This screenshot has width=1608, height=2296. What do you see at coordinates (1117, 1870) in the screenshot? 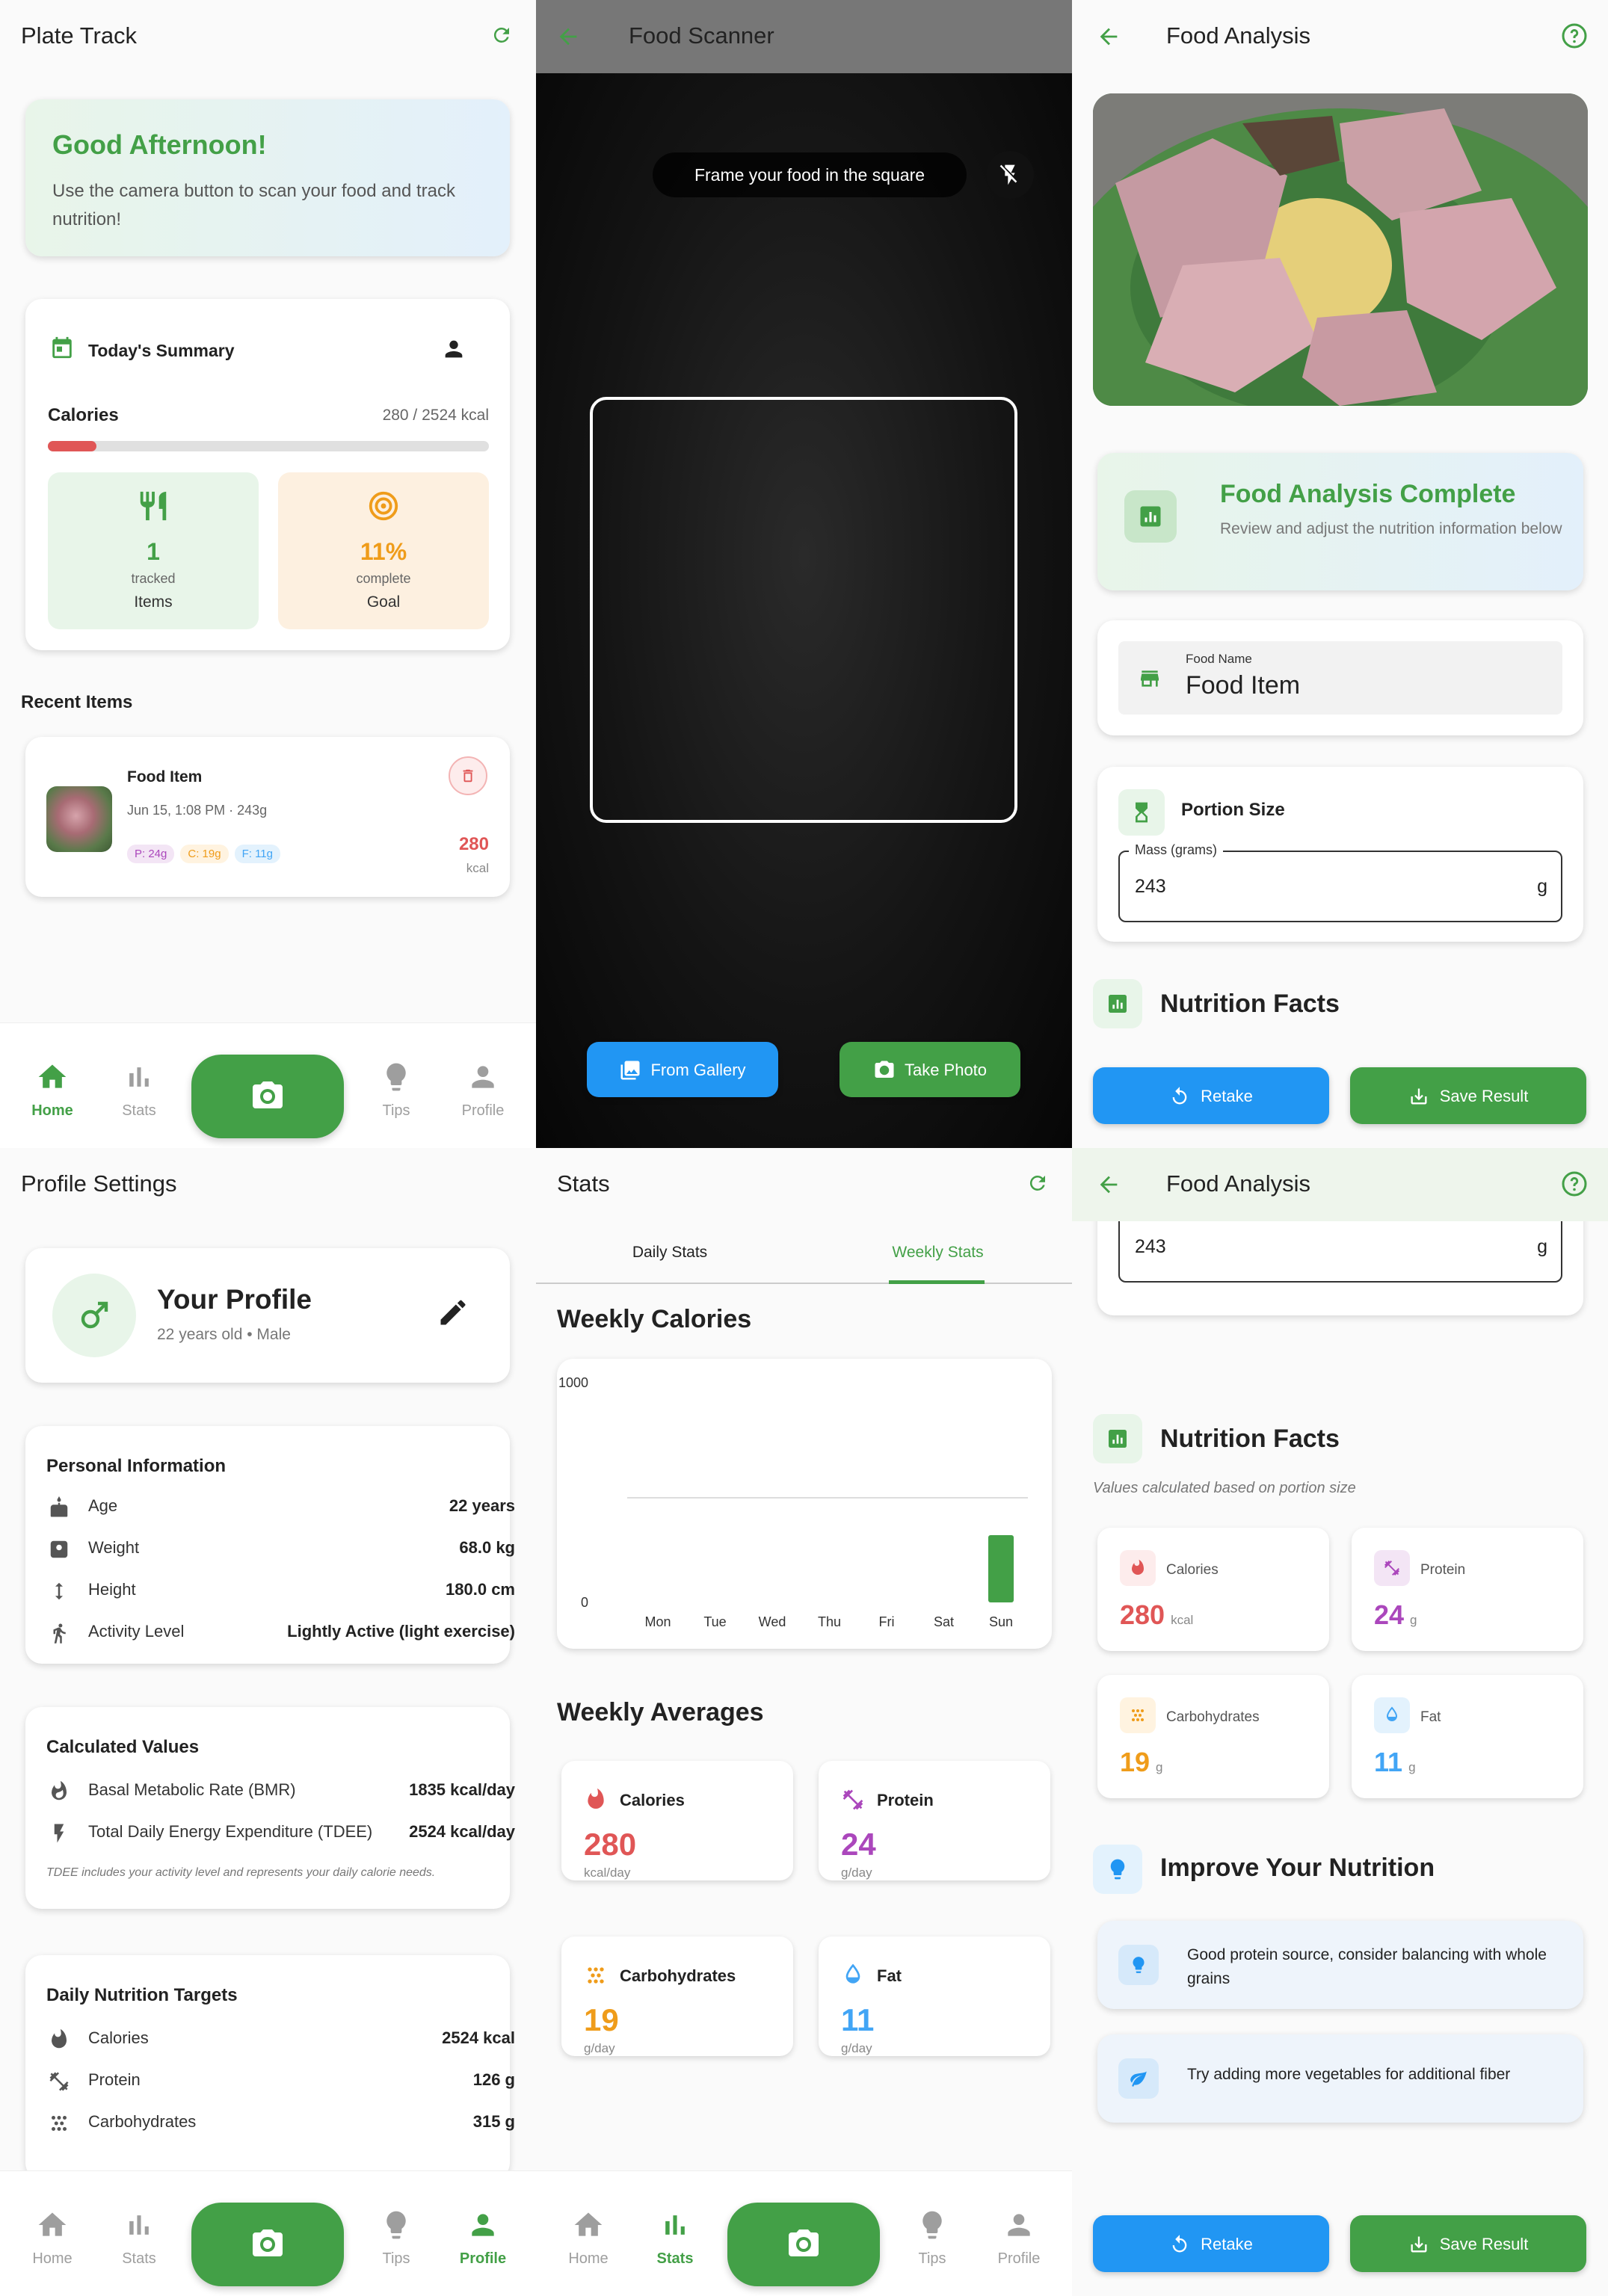
I see `improve-icon-bg` at bounding box center [1117, 1870].